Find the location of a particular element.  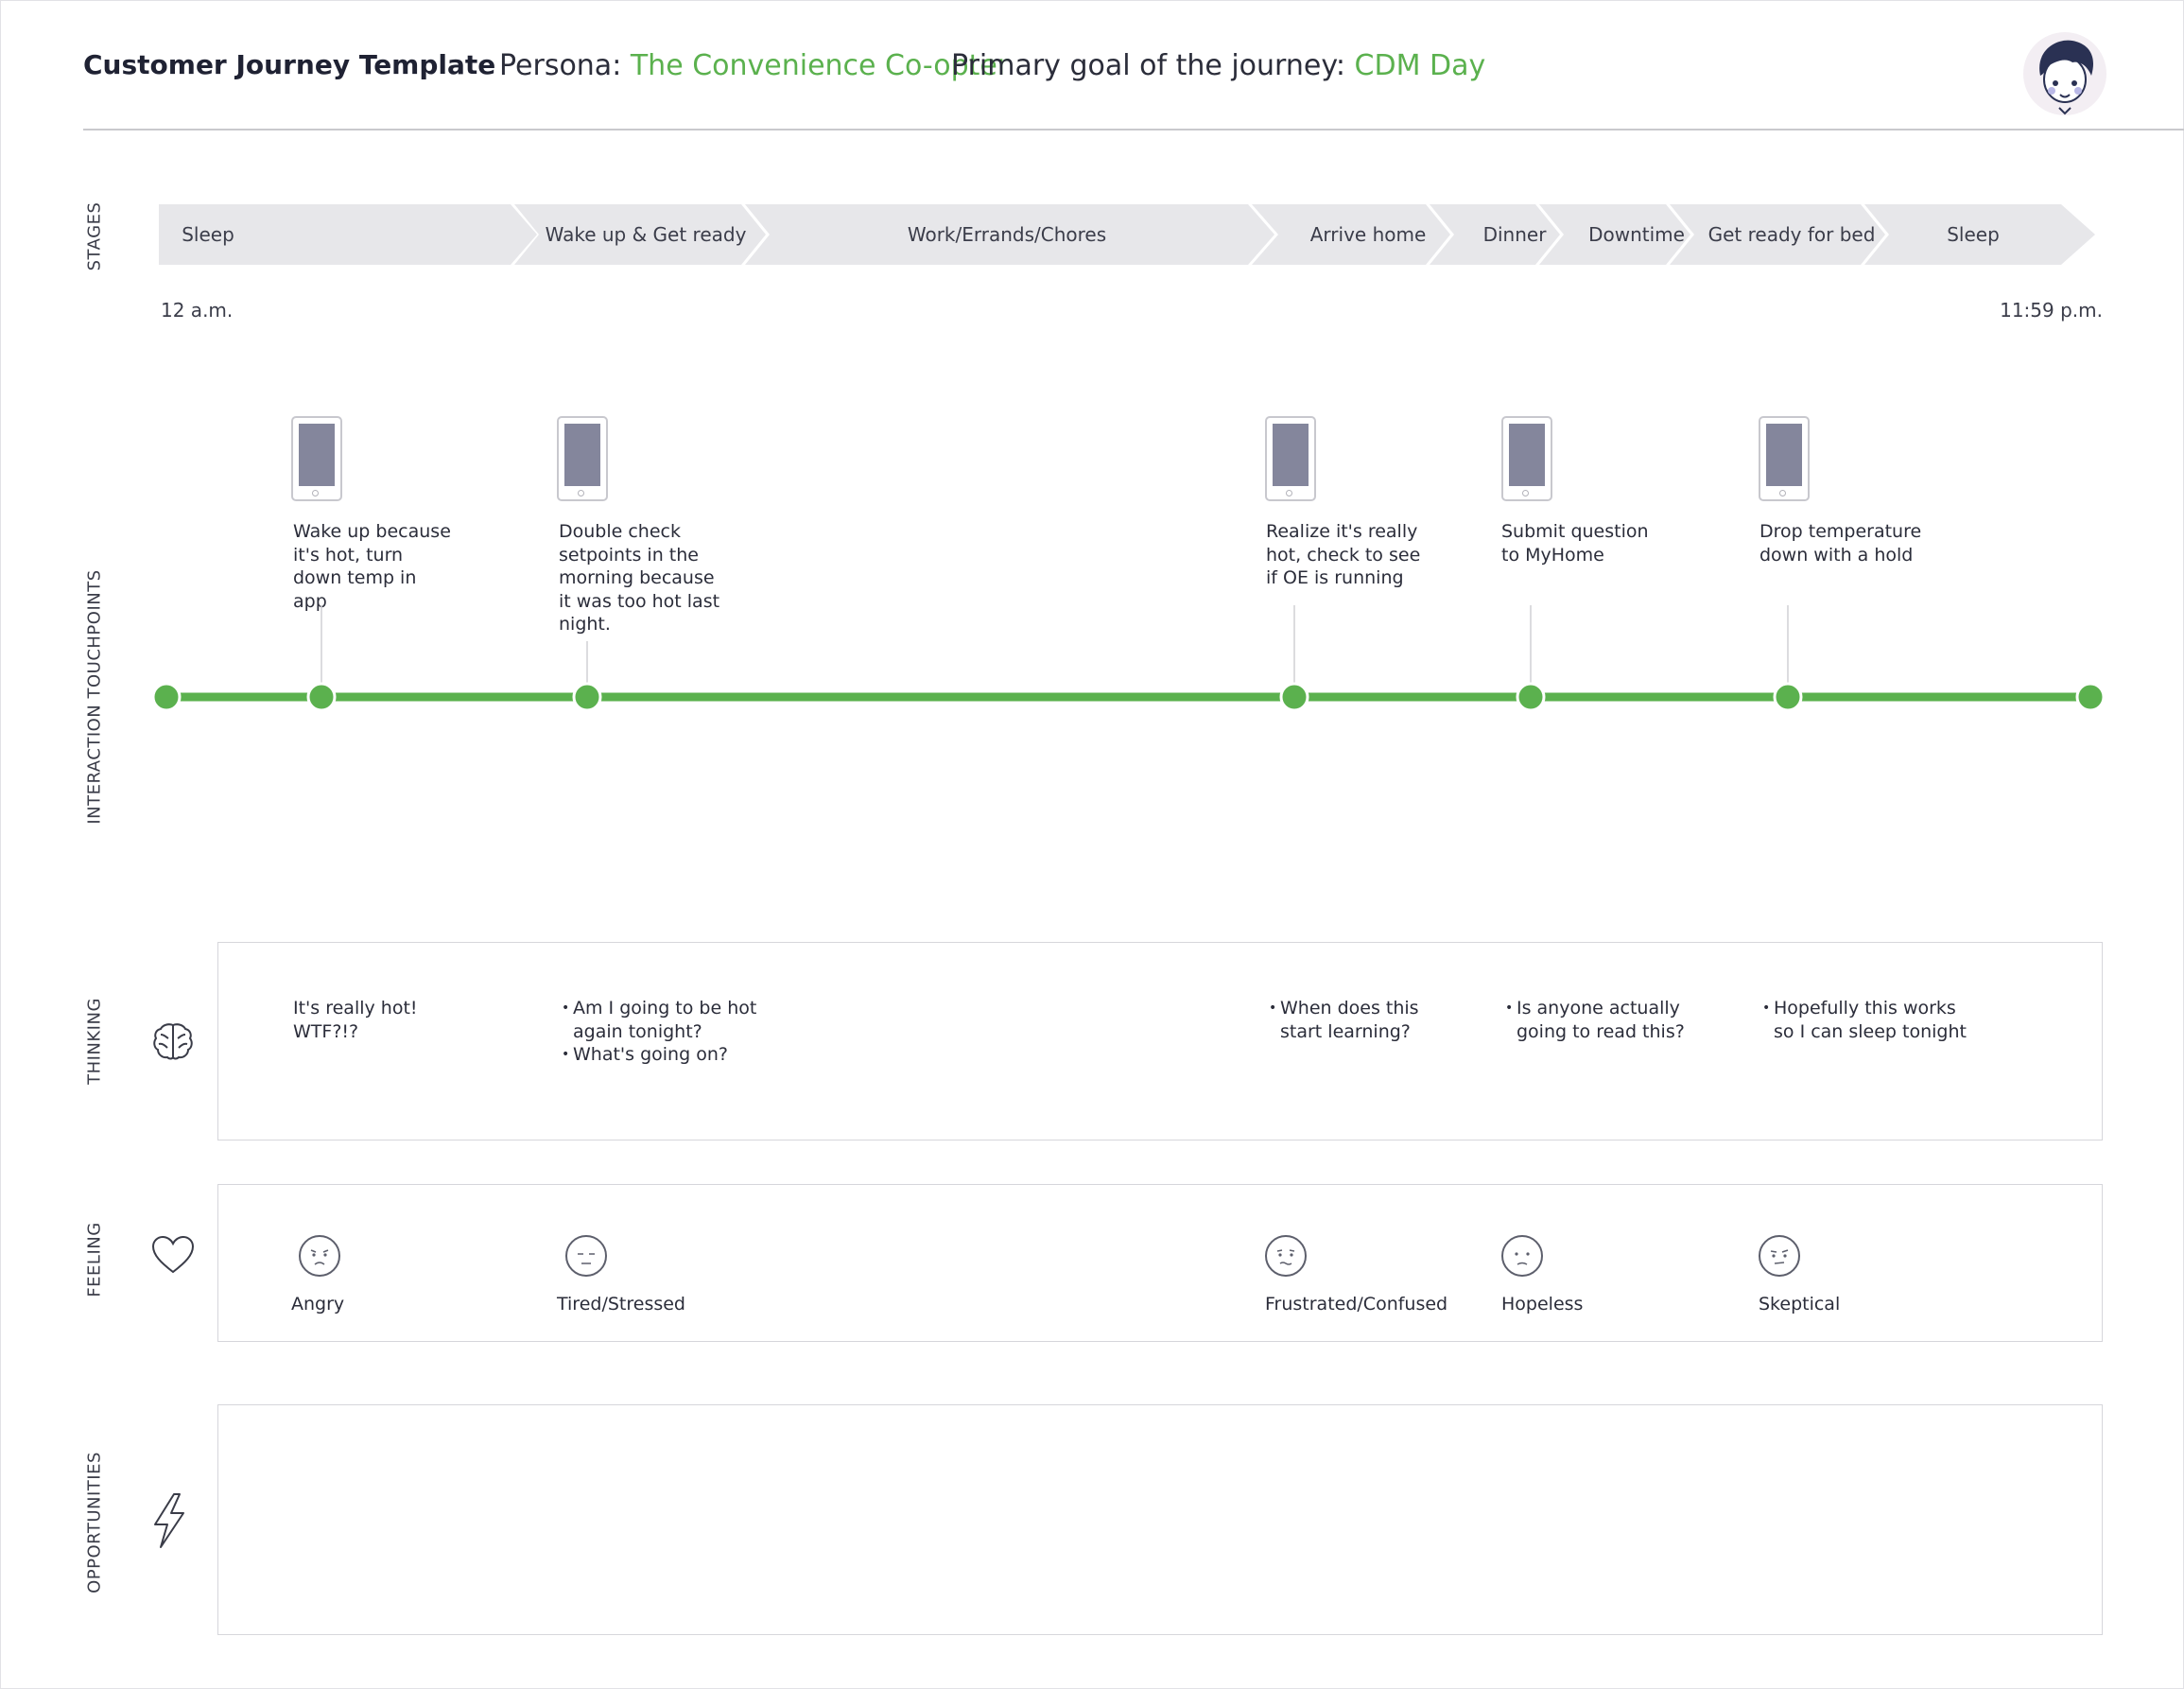

time-start: 12 a.m. is located at coordinates (197, 310).